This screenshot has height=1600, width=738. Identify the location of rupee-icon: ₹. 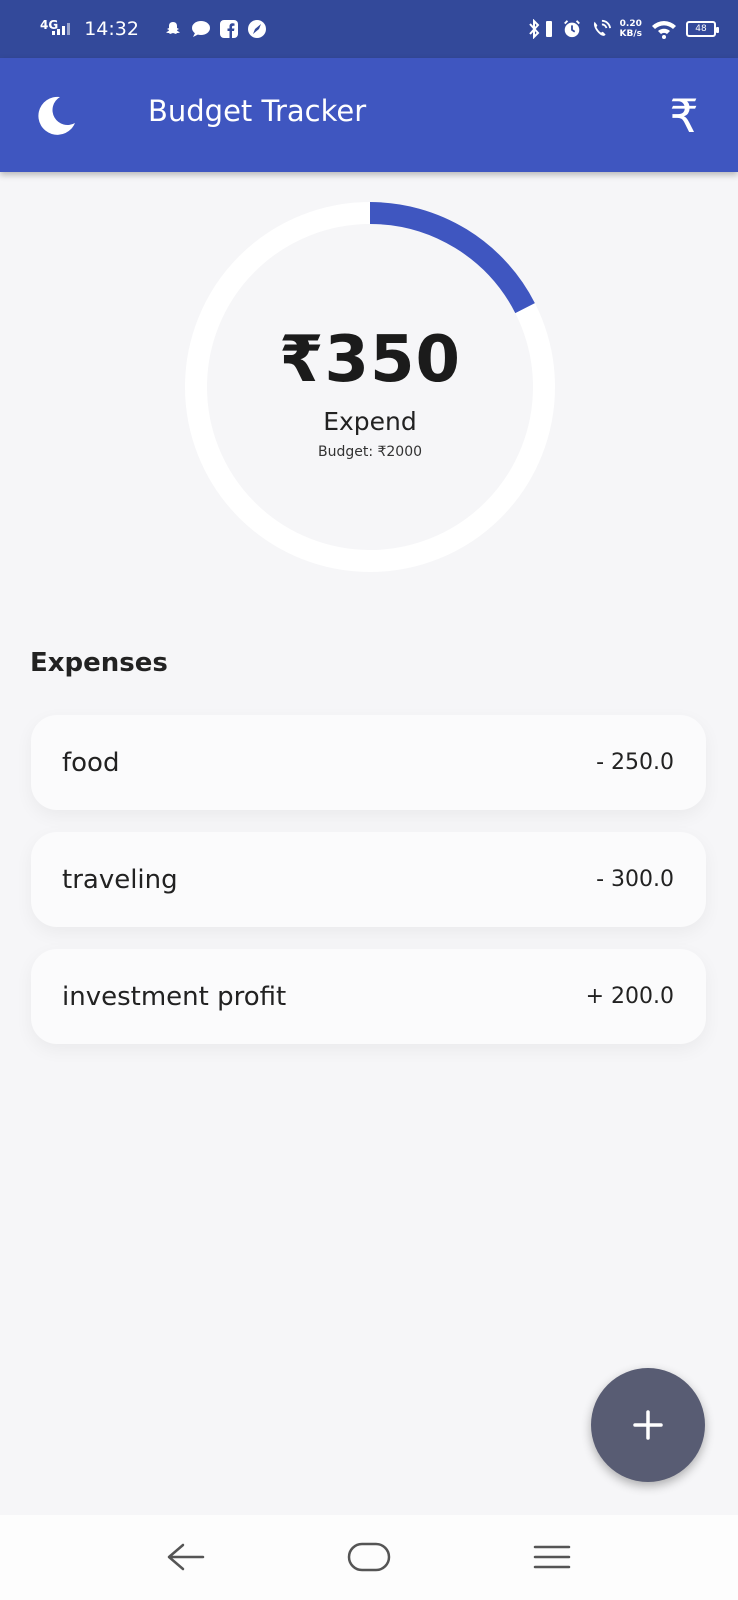
(684, 116).